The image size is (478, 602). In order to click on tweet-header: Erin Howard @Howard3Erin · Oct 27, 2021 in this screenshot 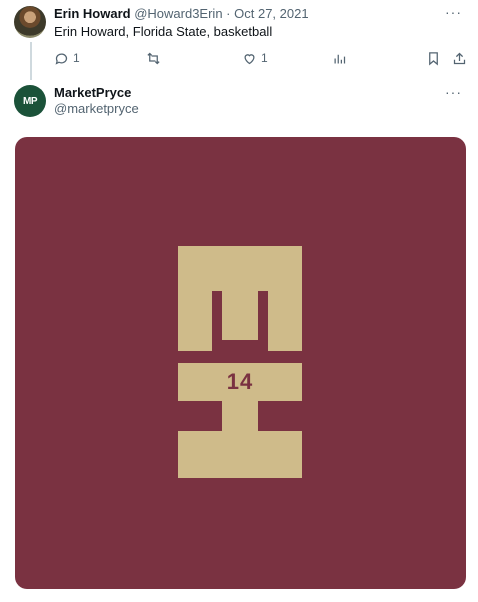, I will do `click(181, 14)`.